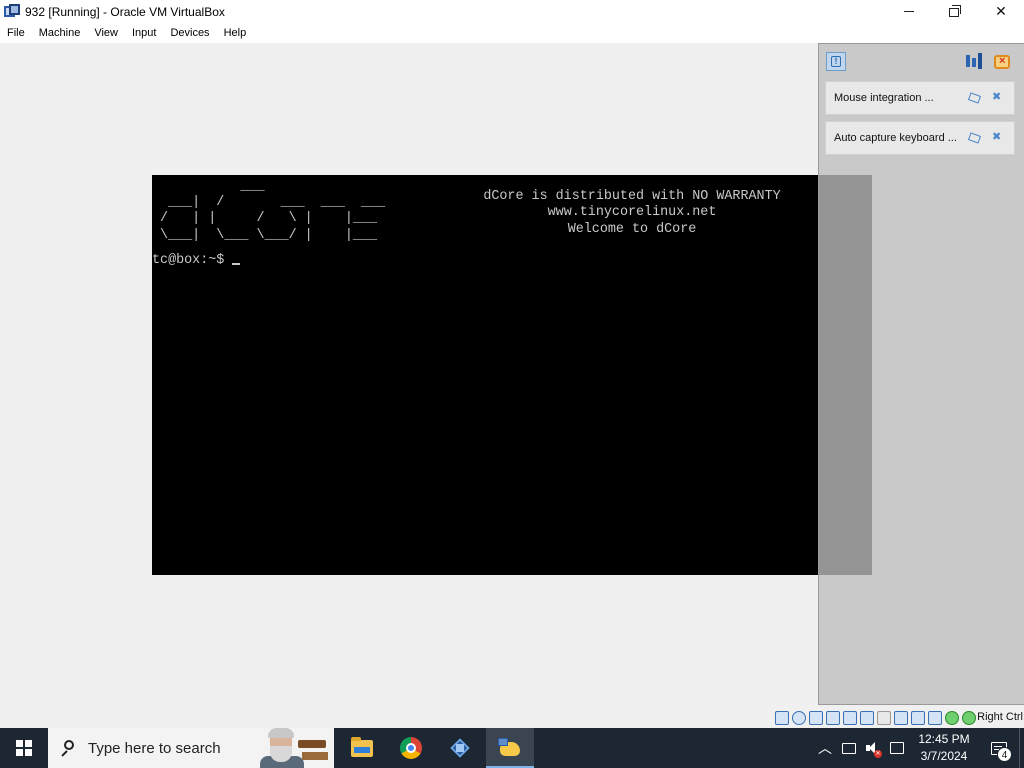 The height and width of the screenshot is (768, 1024). What do you see at coordinates (1003, 62) in the screenshot?
I see `dismiss-all-icon: ×` at bounding box center [1003, 62].